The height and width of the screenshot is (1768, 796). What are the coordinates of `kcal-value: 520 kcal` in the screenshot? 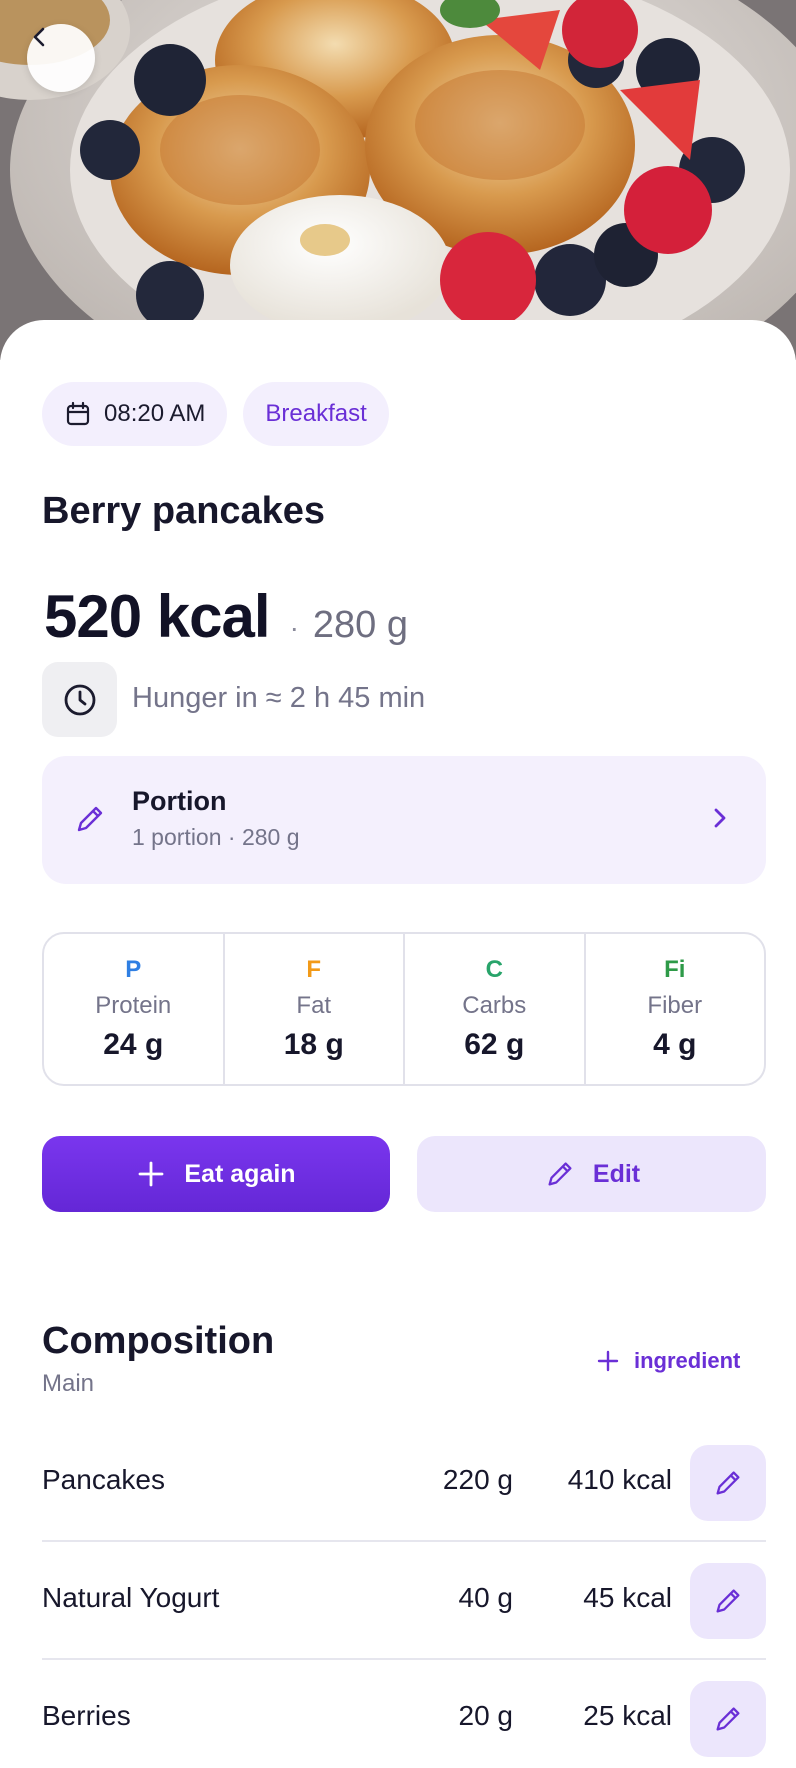 It's located at (157, 616).